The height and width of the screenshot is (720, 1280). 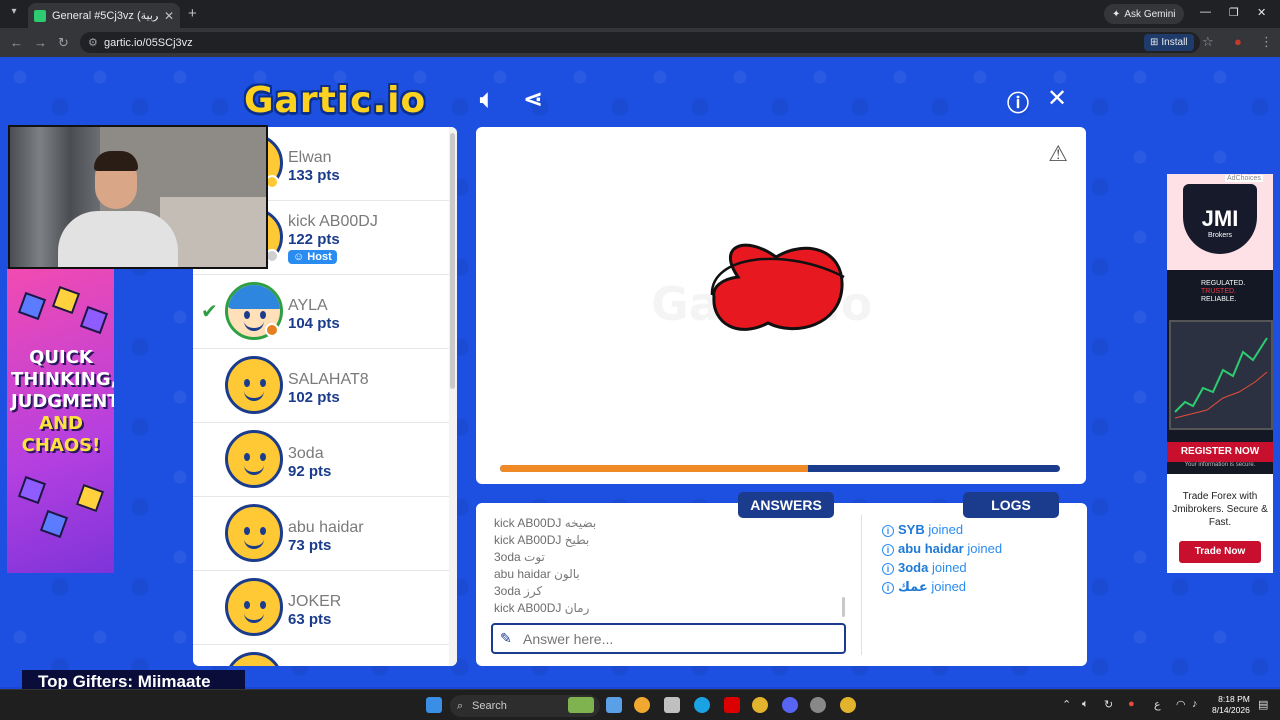 I want to click on ask-gemini-button: ✦ Ask Gemini, so click(x=1144, y=14).